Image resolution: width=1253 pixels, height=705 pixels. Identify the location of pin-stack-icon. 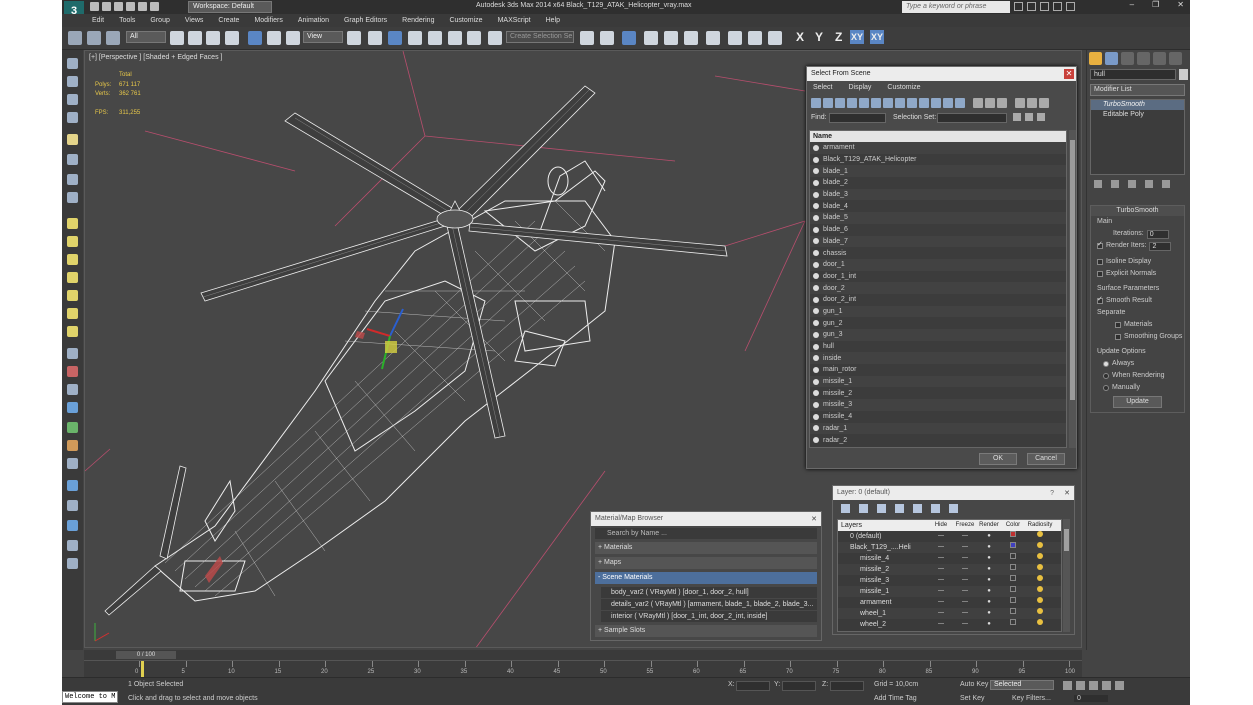
(1098, 184).